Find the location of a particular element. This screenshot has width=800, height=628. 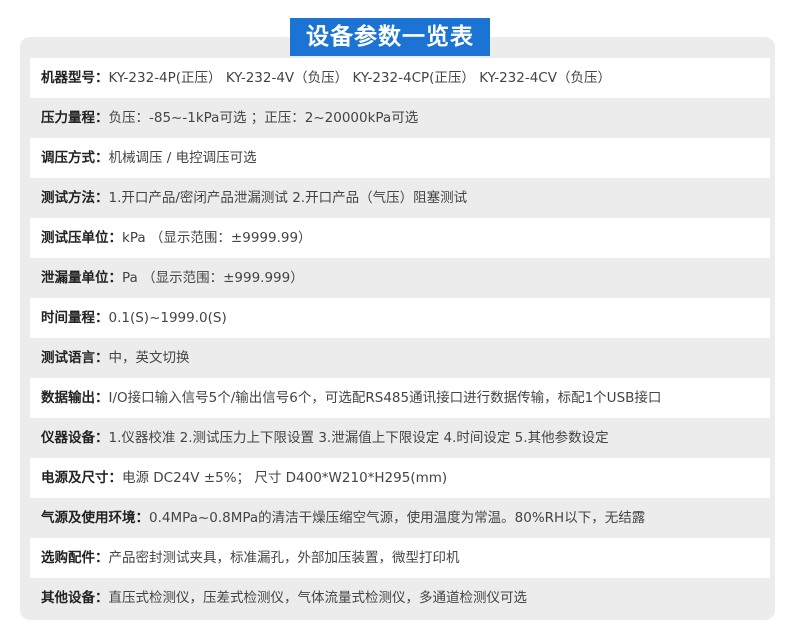

row-label: 测试压单位： is located at coordinates (81, 238).